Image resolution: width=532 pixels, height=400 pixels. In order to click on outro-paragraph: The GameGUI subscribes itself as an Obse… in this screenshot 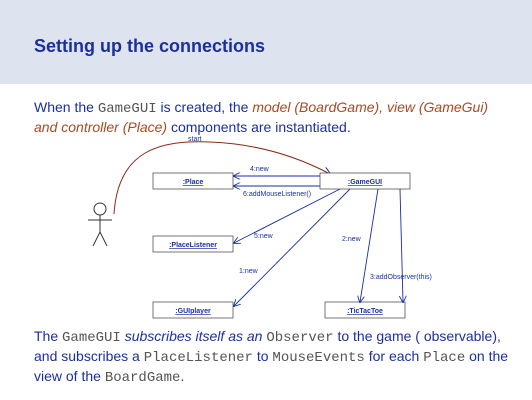, I will do `click(274, 357)`.